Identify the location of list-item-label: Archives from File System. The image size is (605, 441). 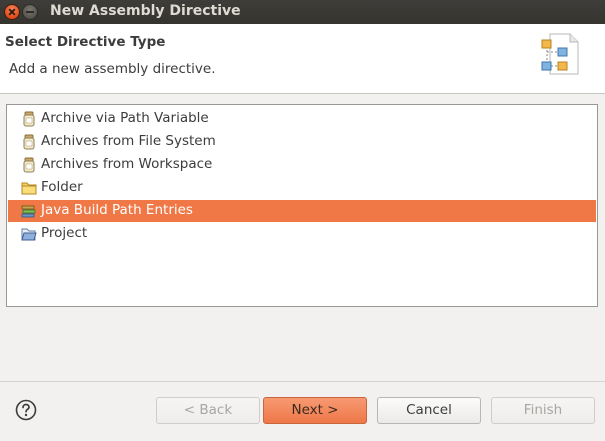
(128, 141).